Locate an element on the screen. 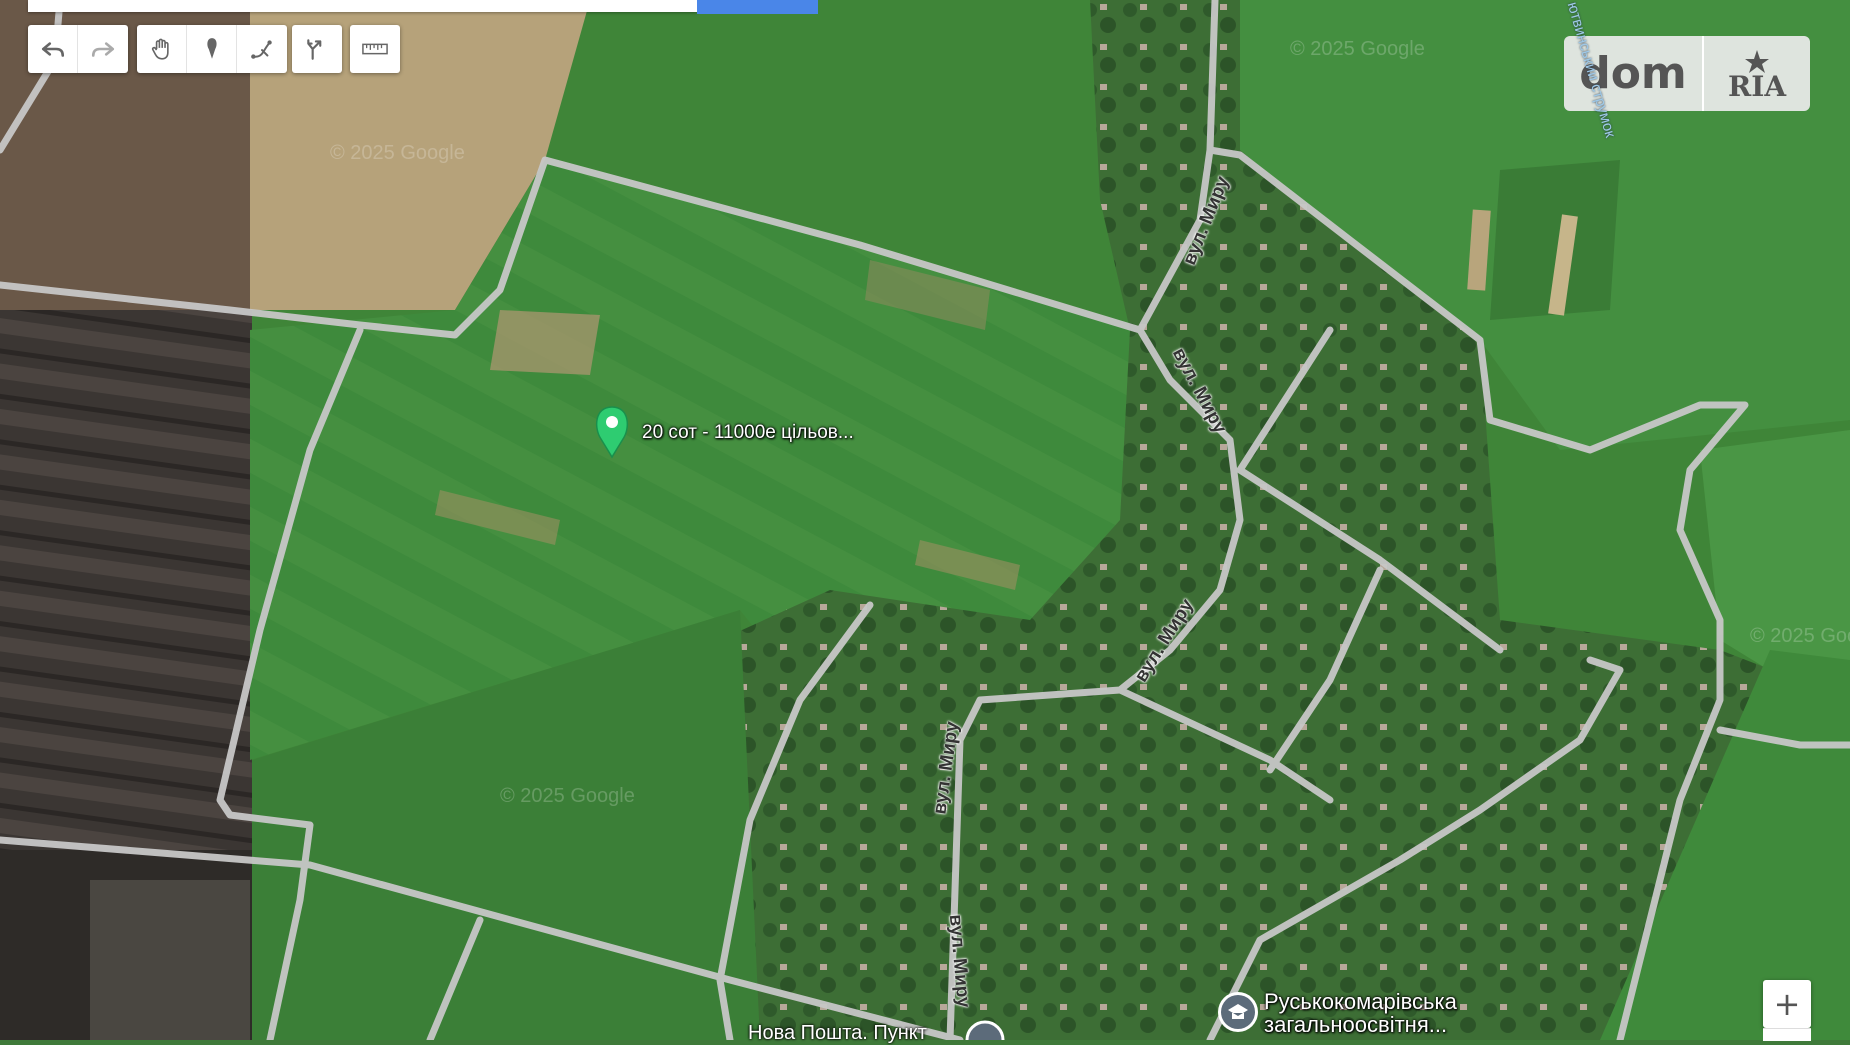  undo-button is located at coordinates (53, 49).